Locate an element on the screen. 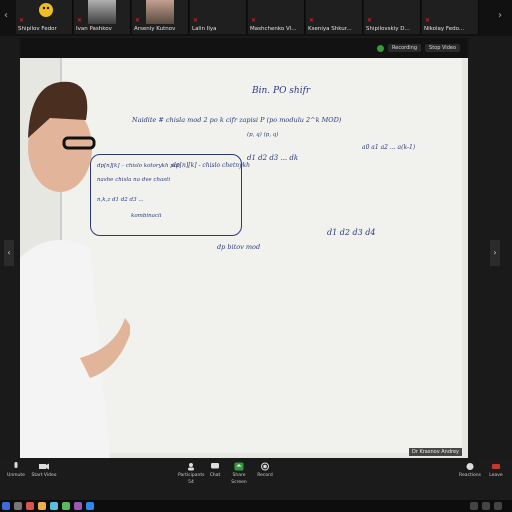 Image resolution: width=512 pixels, height=512 pixels. camera-icon is located at coordinates (44, 466).